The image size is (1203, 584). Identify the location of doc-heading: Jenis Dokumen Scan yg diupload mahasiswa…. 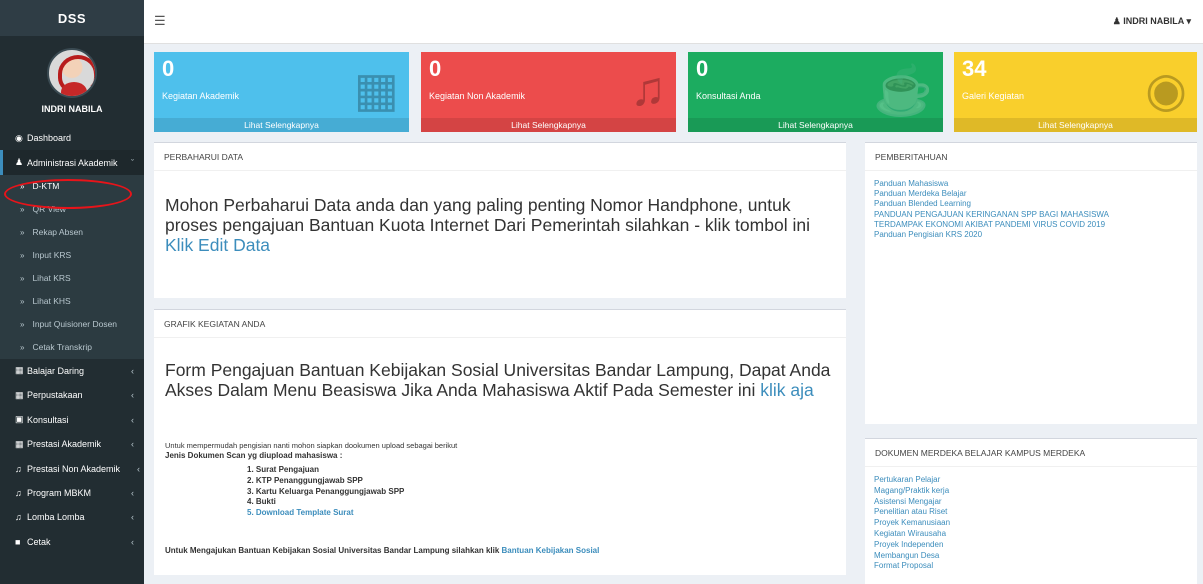
(254, 455).